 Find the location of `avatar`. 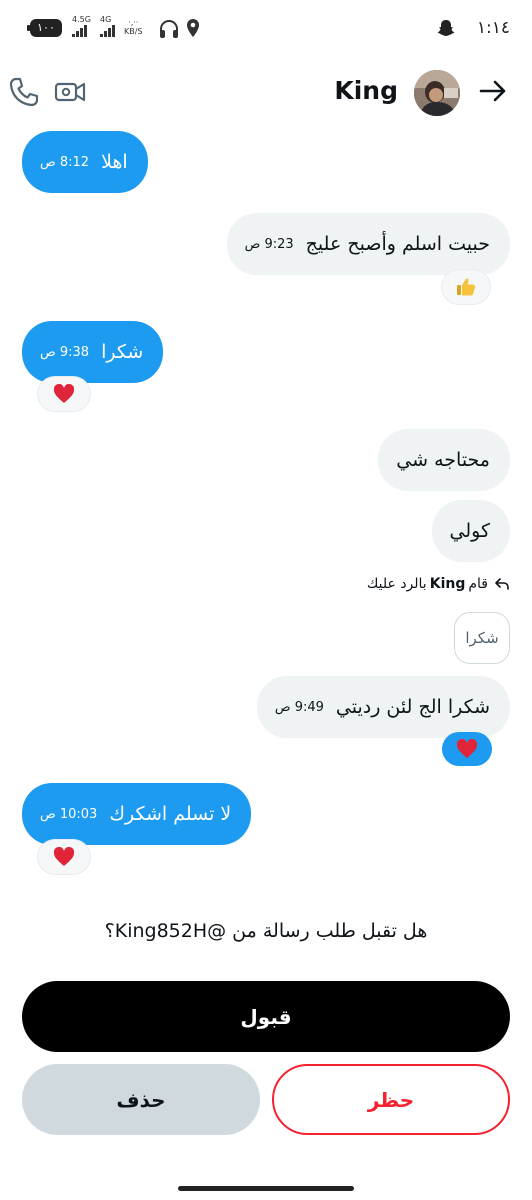

avatar is located at coordinates (437, 93).